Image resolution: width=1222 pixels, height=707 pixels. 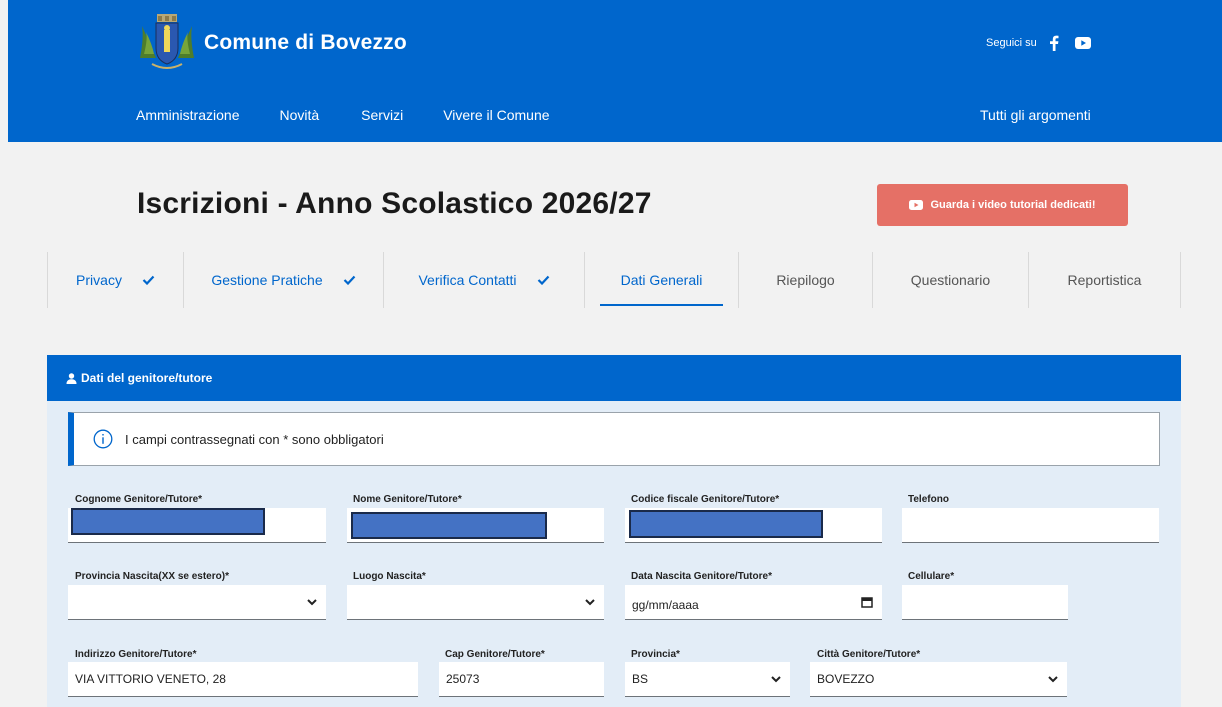 What do you see at coordinates (243, 679) in the screenshot?
I see `indirizzo-field: VIA VITTORIO VENETO, 28` at bounding box center [243, 679].